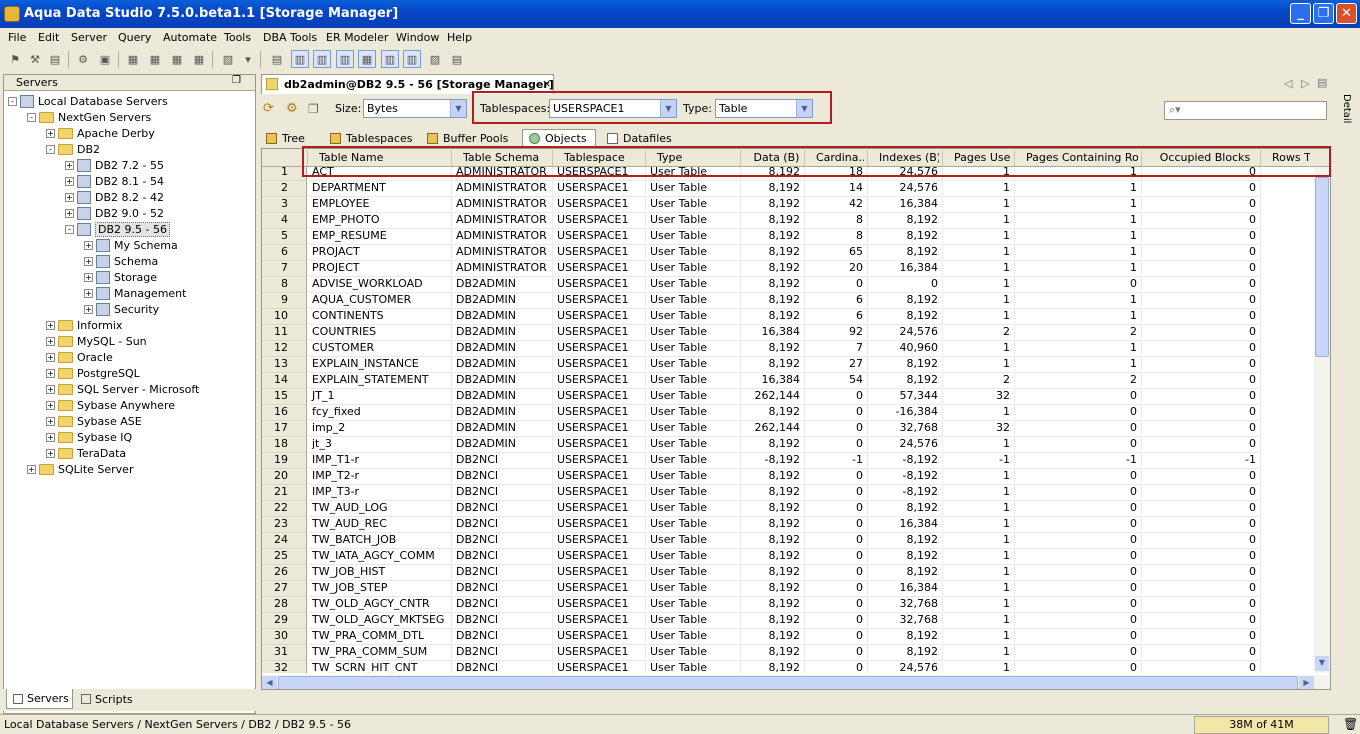 This screenshot has height=734, width=1360. Describe the element at coordinates (1322, 82) in the screenshot. I see `tab-list-icon: ▤` at that location.